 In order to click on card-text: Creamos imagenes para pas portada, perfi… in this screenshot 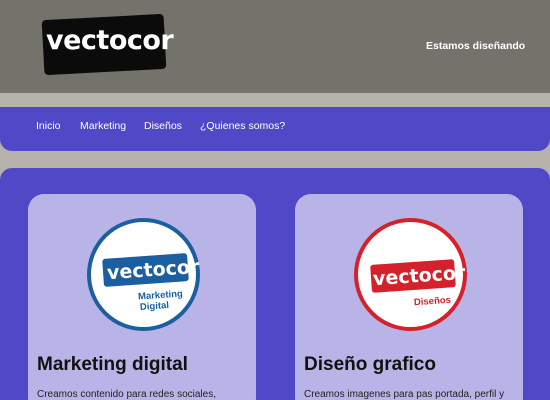, I will do `click(404, 394)`.